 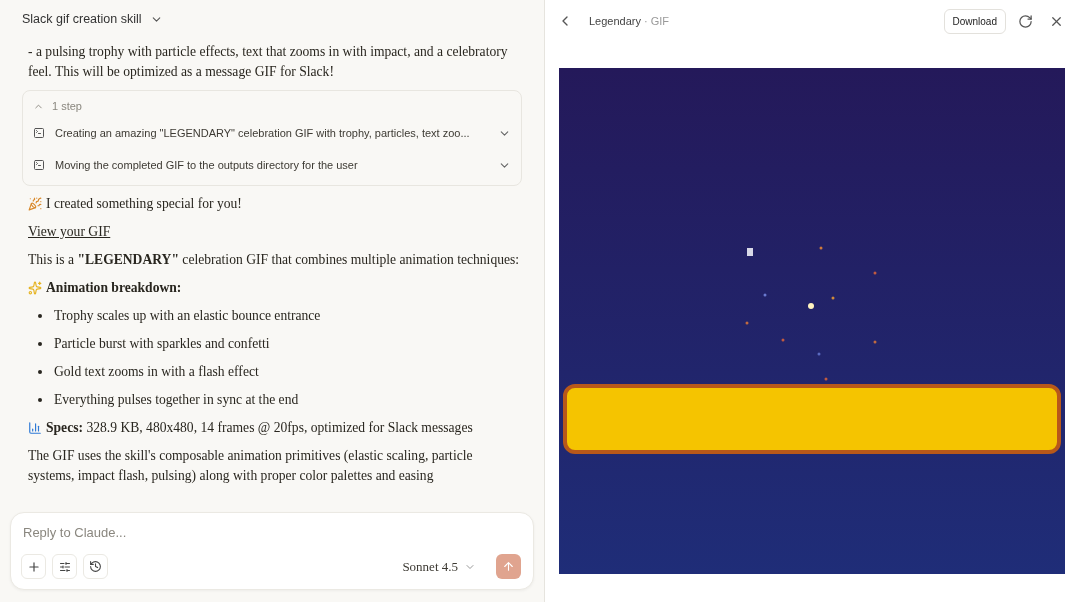 I want to click on section-heading: Animation breakdown:, so click(x=114, y=288).